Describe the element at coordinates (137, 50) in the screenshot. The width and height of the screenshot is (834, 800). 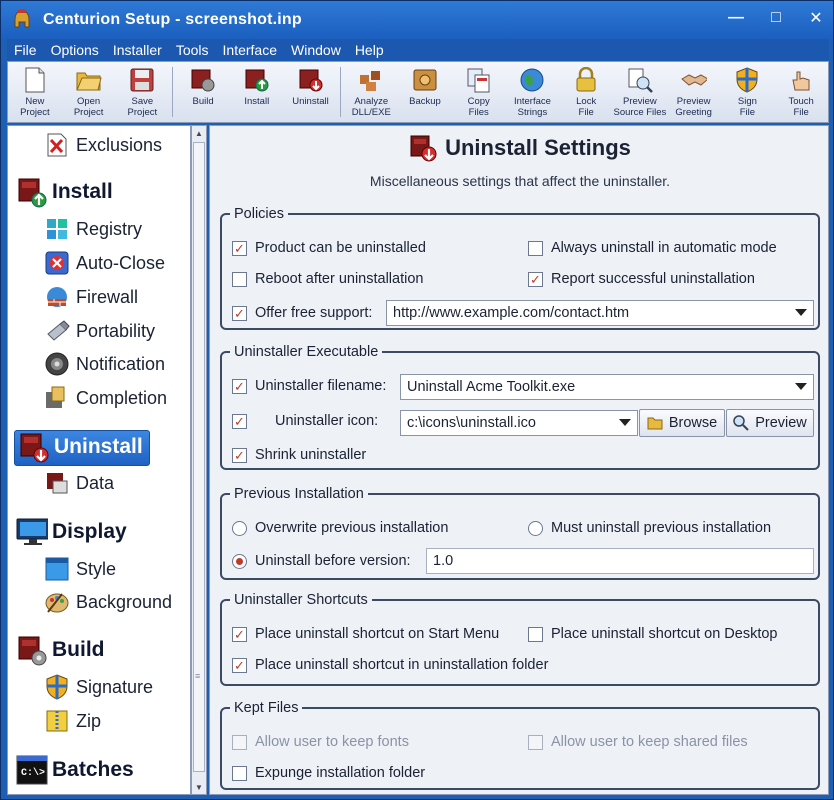
I see `menu-installer: Installer` at that location.